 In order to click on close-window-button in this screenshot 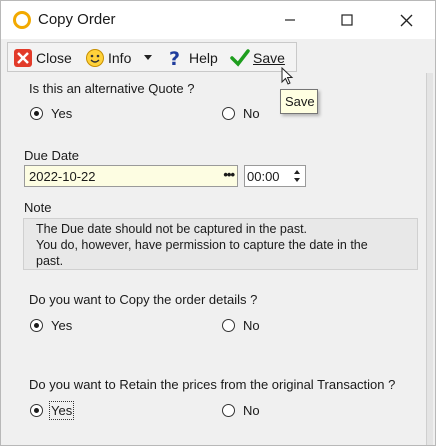, I will do `click(406, 20)`.